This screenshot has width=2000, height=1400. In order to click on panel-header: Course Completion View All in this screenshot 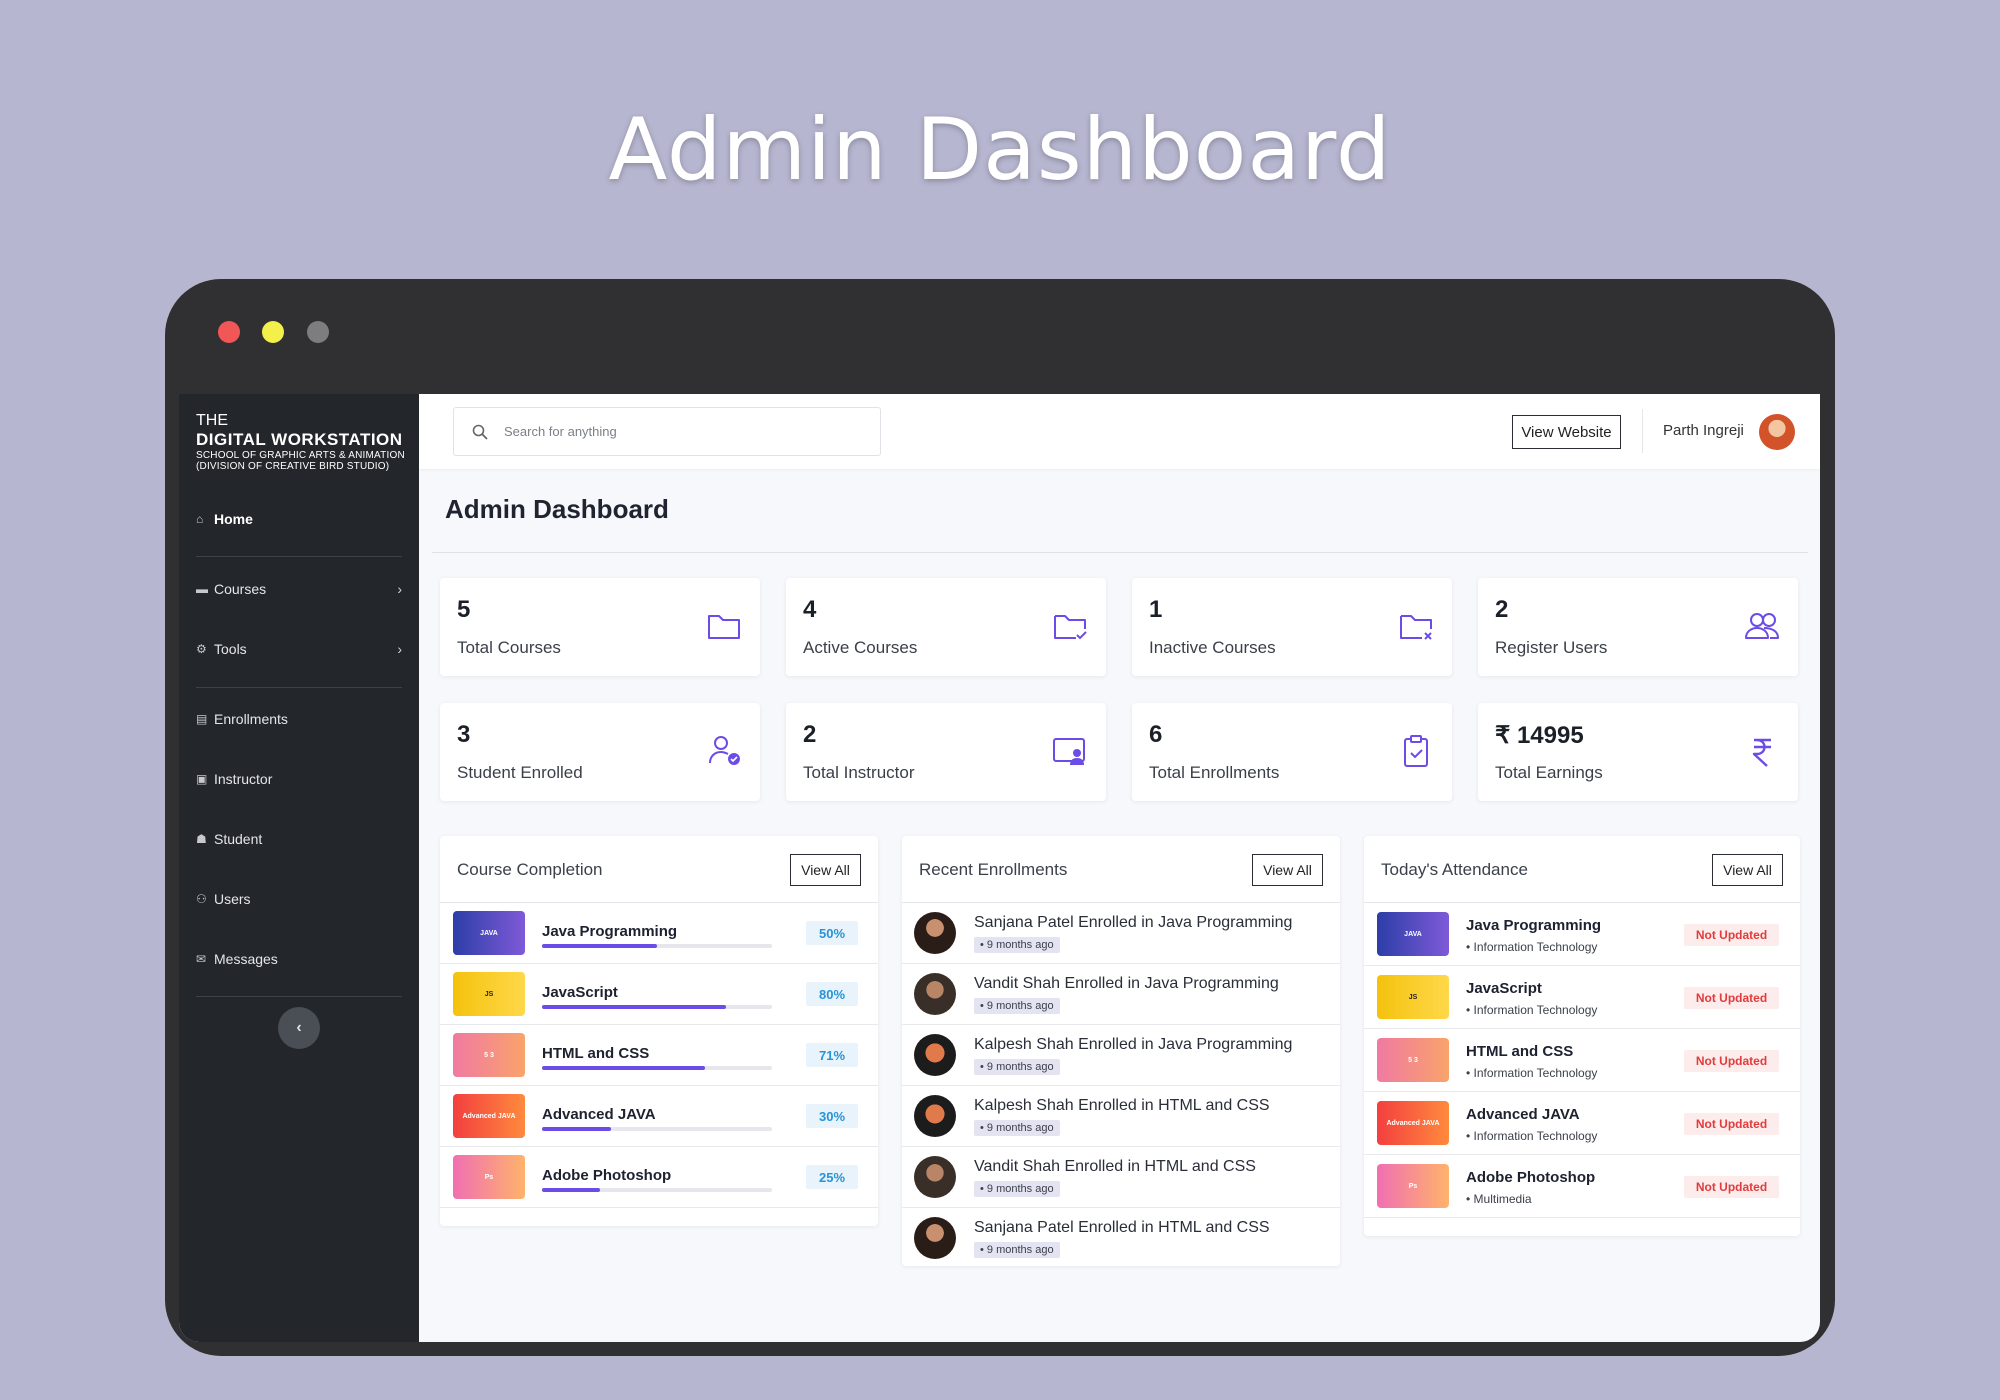, I will do `click(659, 869)`.